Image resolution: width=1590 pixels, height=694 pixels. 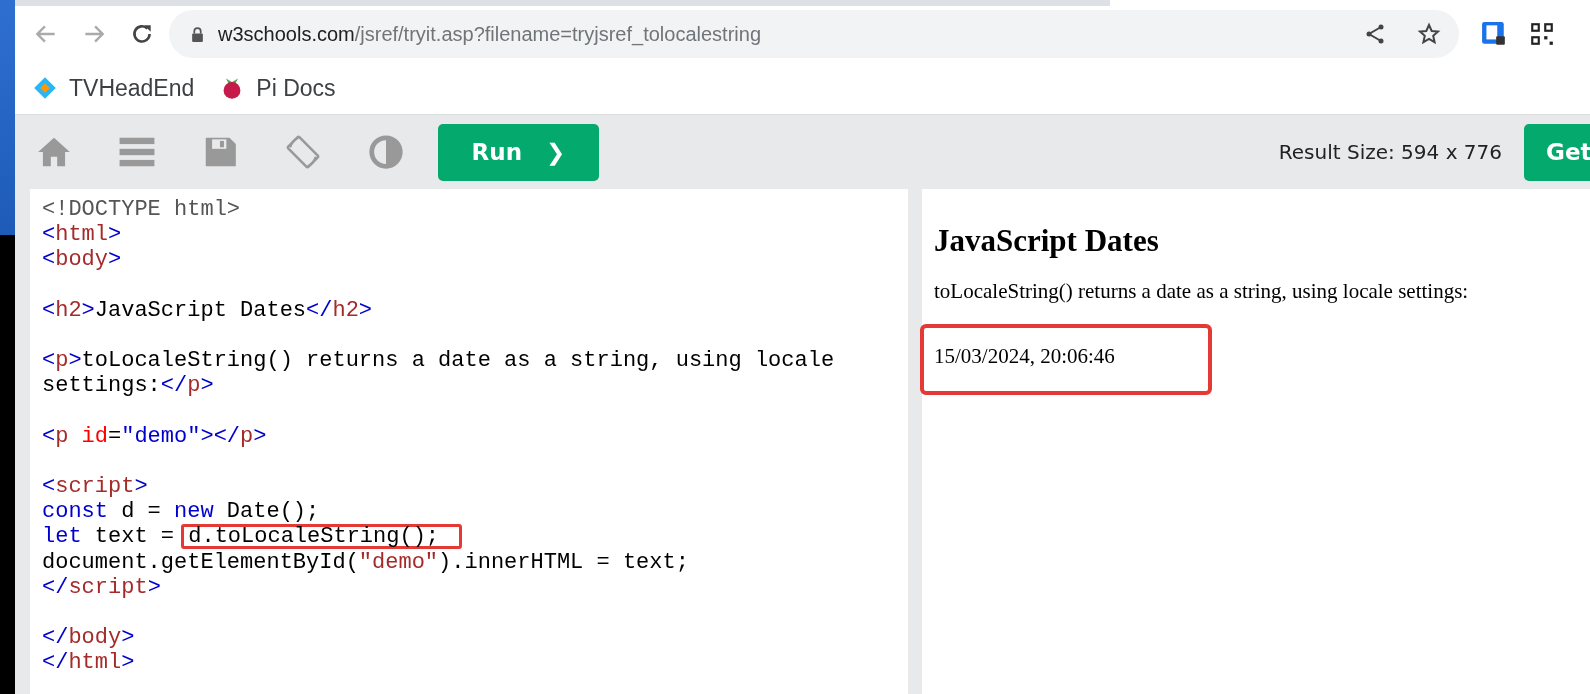 I want to click on code-token: text =, so click(x=134, y=537).